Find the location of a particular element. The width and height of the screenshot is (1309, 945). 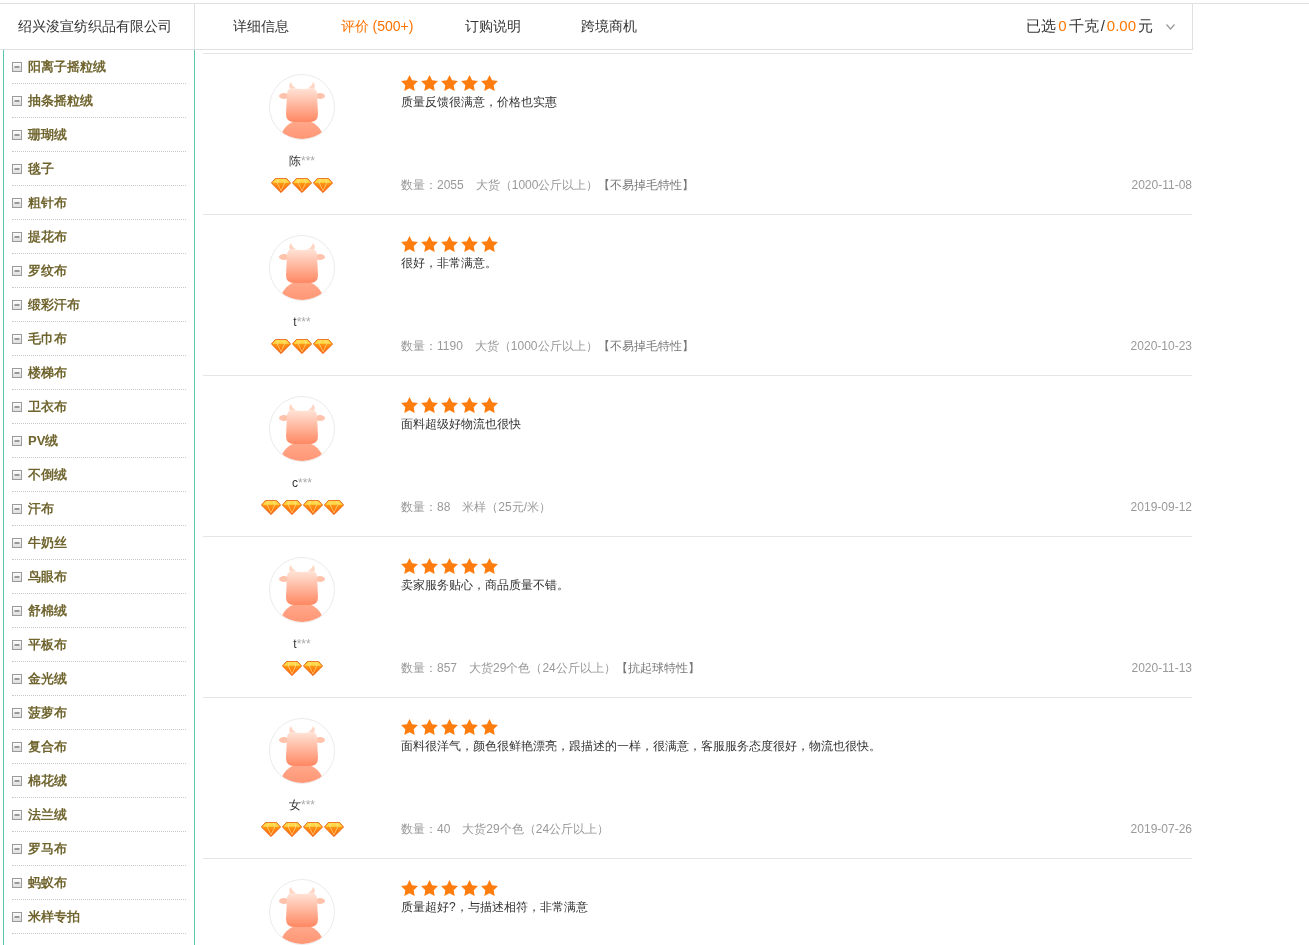

review-comment: 质量超好?，与描述相符，非常满意 is located at coordinates (494, 907).